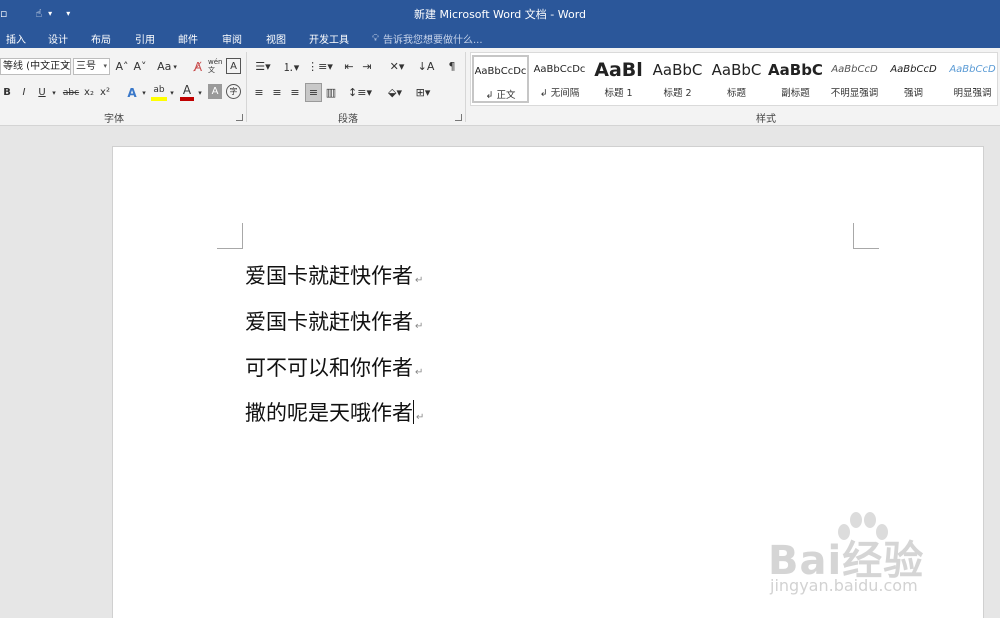 Image resolution: width=1000 pixels, height=618 pixels. I want to click on tab-design: 设计, so click(58, 38).